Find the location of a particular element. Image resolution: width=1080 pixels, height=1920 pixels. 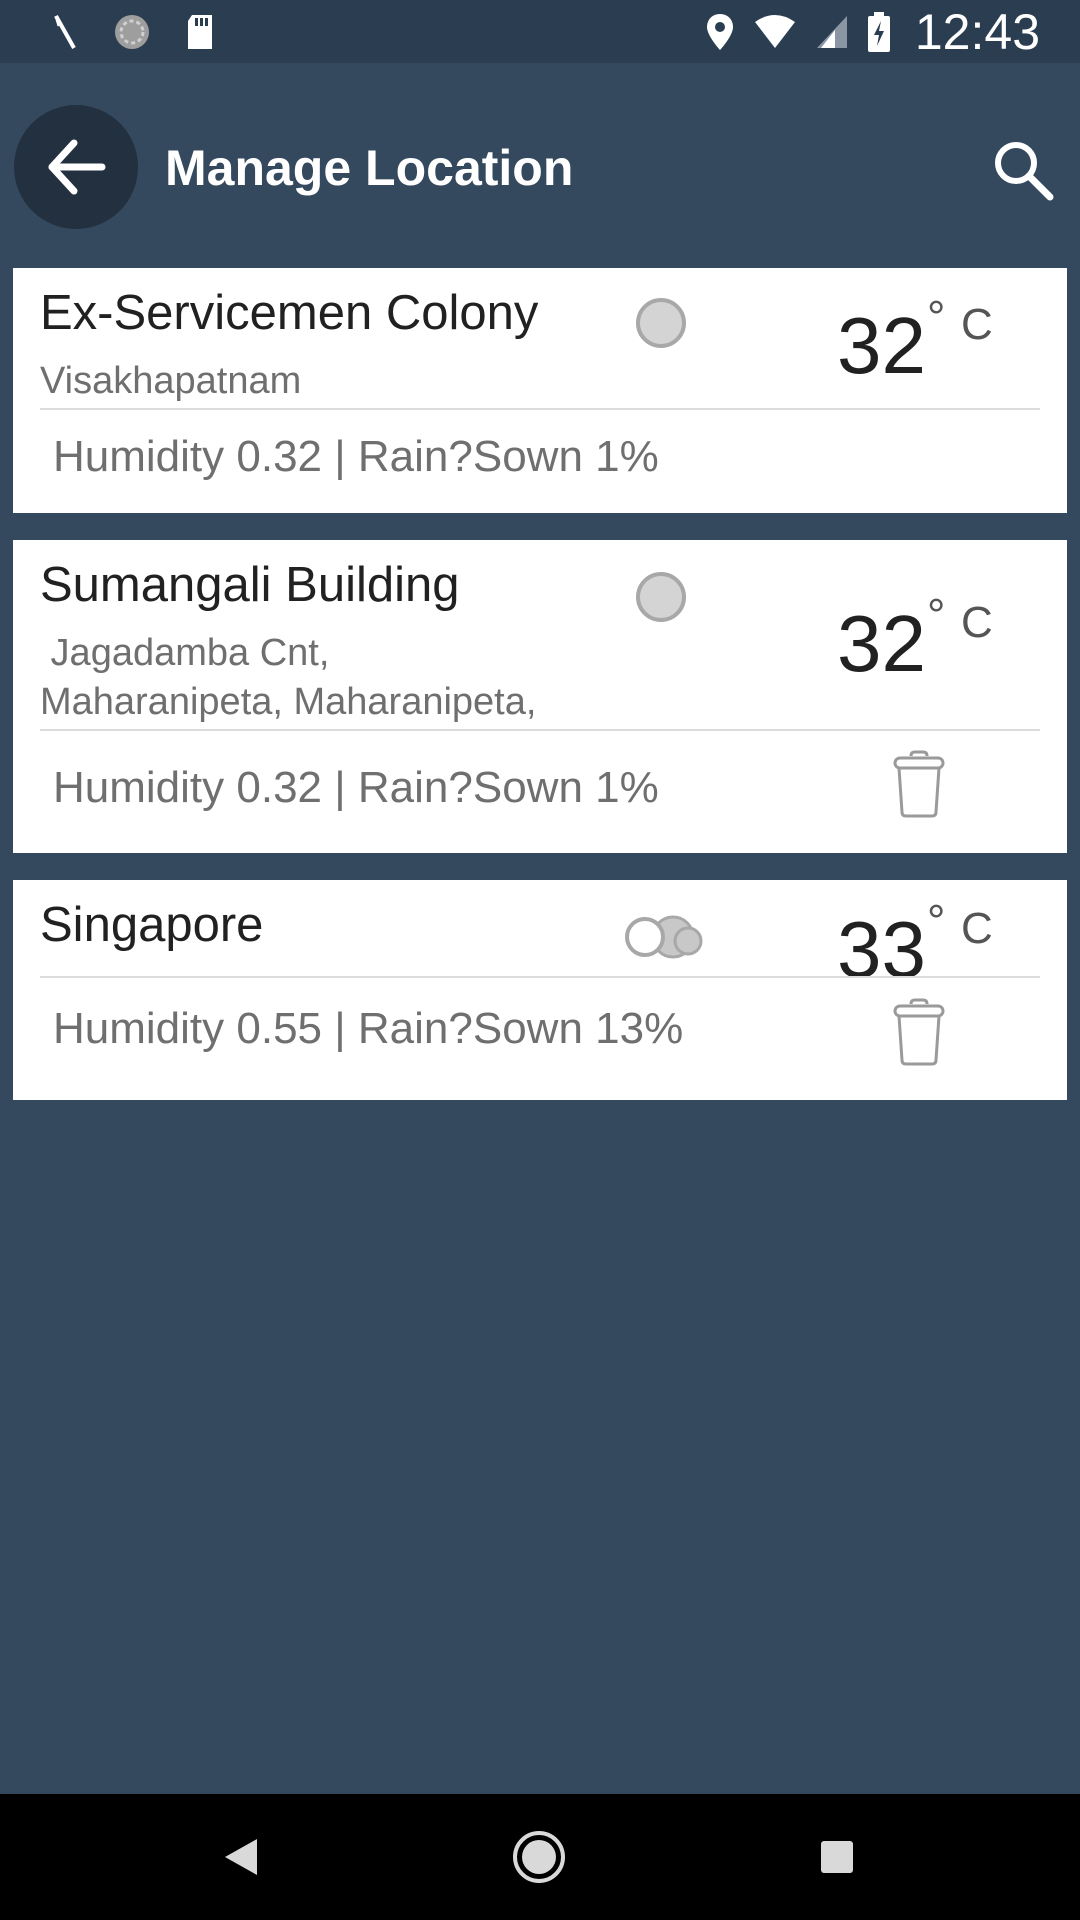

nav-home-button is located at coordinates (539, 1857).